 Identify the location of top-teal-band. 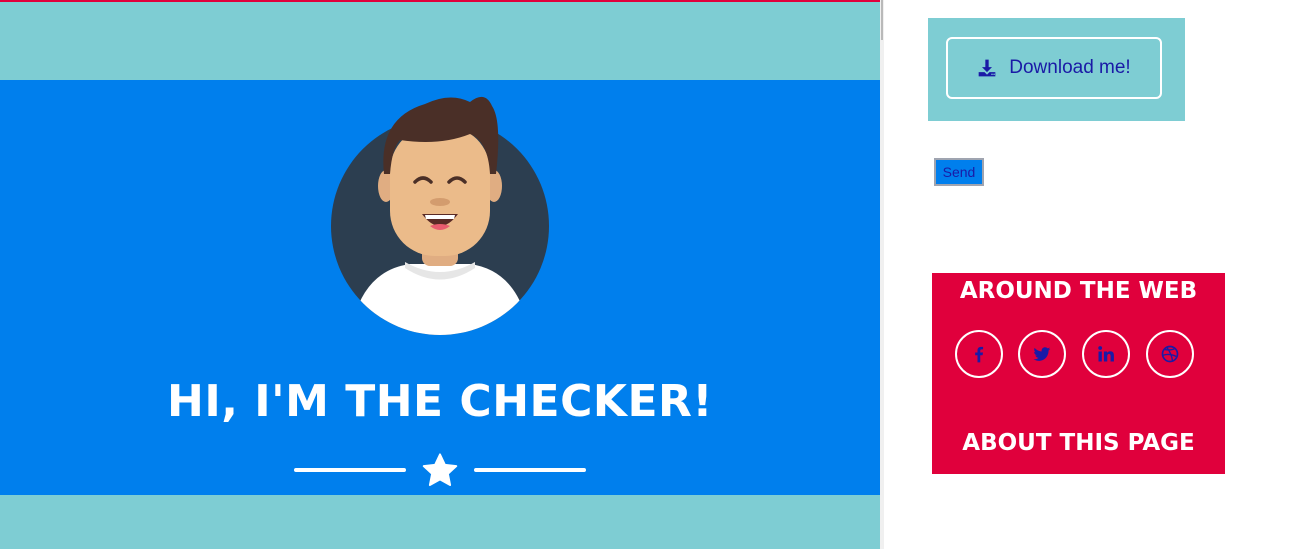
(440, 41).